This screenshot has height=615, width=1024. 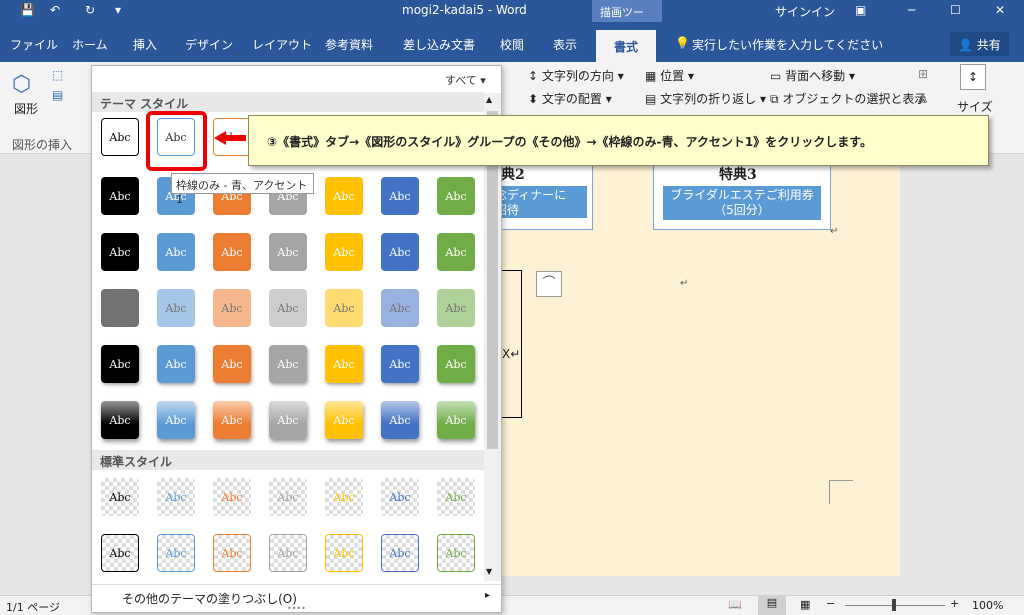 I want to click on style-swatch-theme-r6-c5: Abc, so click(x=344, y=420).